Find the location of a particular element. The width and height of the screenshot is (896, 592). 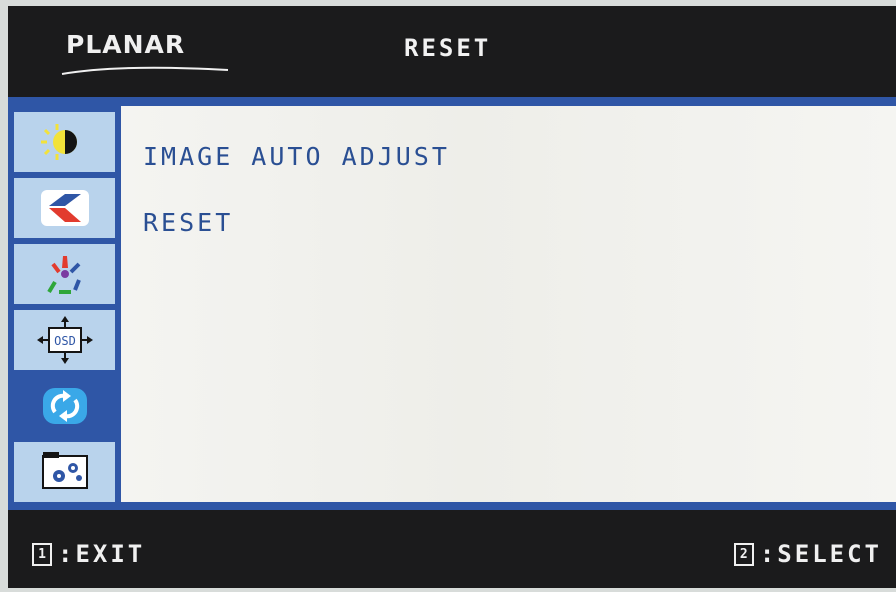

select-label: :SELECT is located at coordinates (820, 554).